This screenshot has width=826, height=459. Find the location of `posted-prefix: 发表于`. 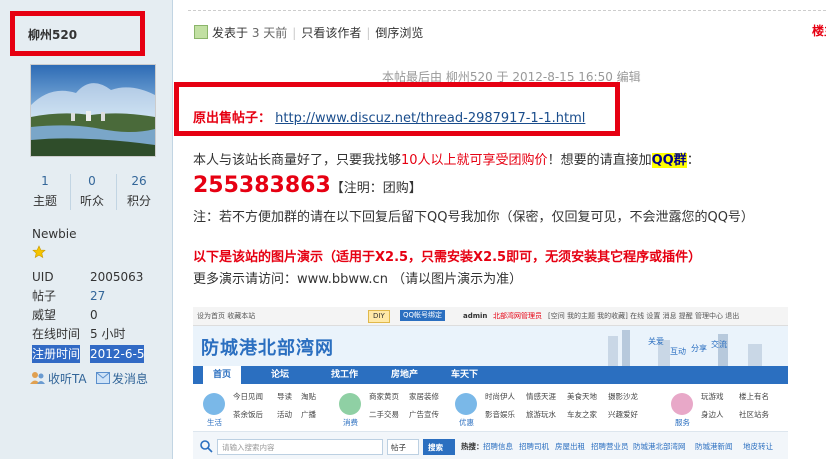

posted-prefix: 发表于 is located at coordinates (230, 33).